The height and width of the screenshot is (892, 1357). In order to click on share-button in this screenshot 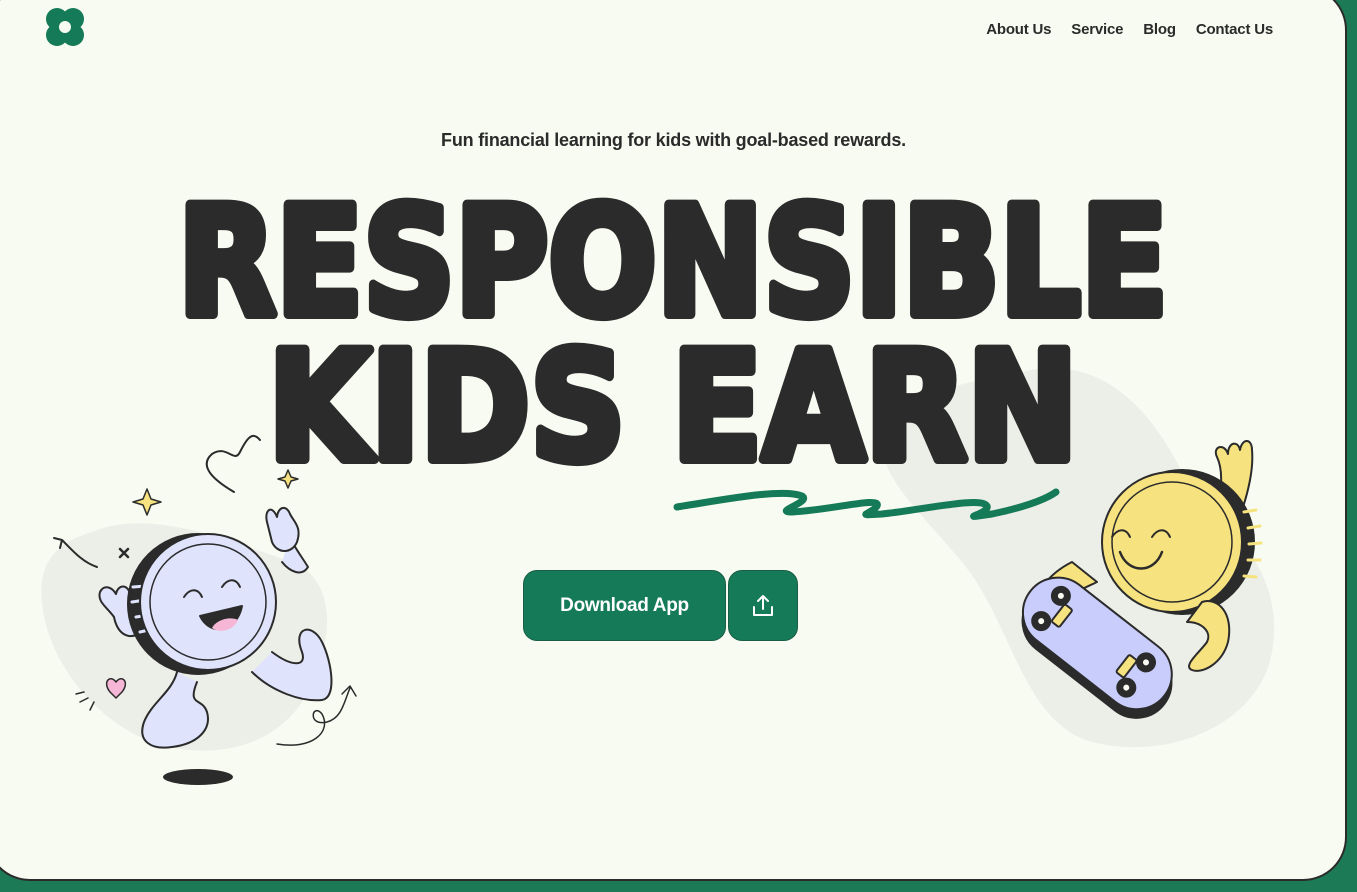, I will do `click(763, 605)`.